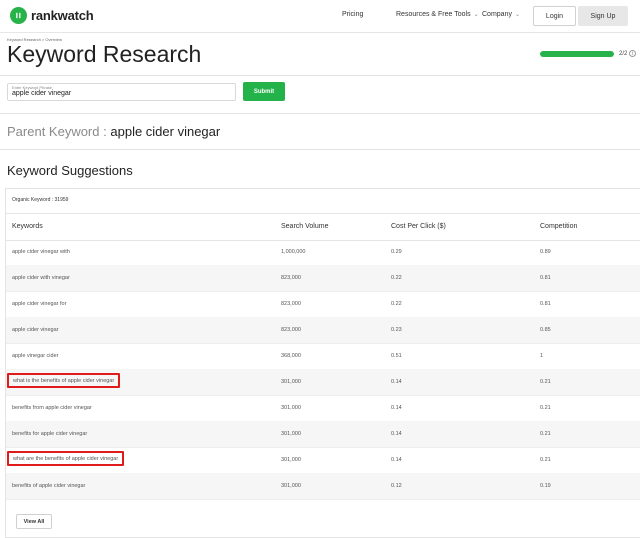 This screenshot has height=538, width=640. I want to click on search-volume-cell: 1,000,000, so click(293, 252).